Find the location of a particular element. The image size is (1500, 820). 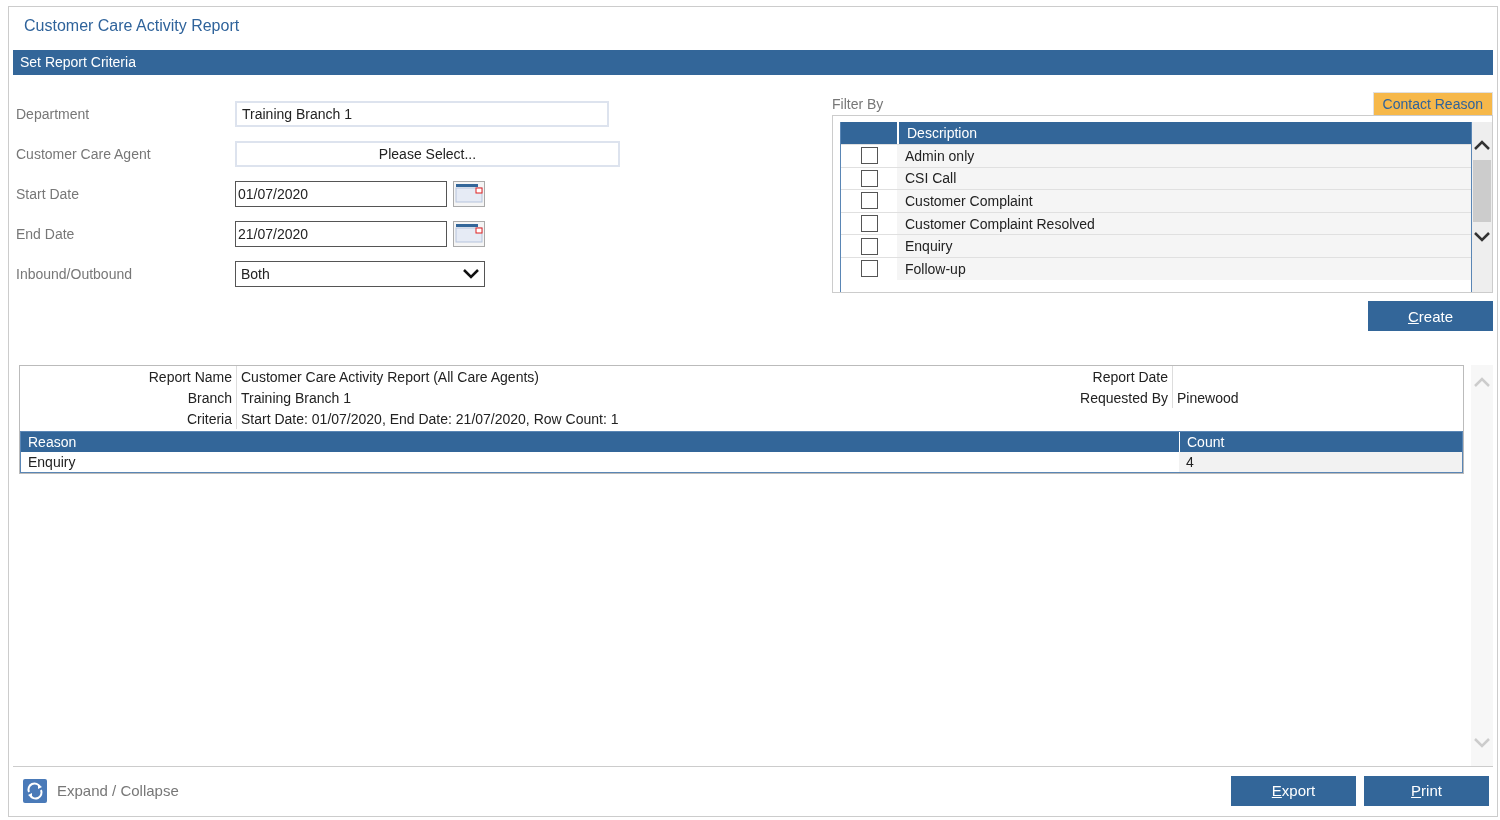

info-label: Report Date is located at coordinates (1103, 376).